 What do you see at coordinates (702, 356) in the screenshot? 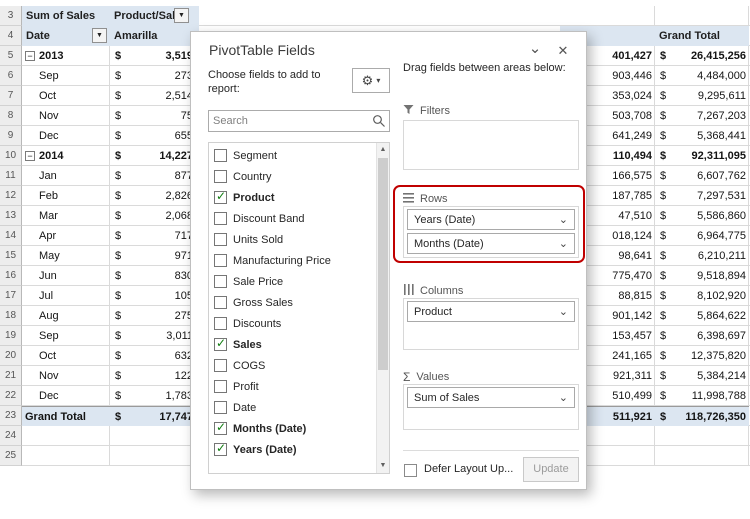
I see `grand-total-value-cell: $ 12,375,820` at bounding box center [702, 356].